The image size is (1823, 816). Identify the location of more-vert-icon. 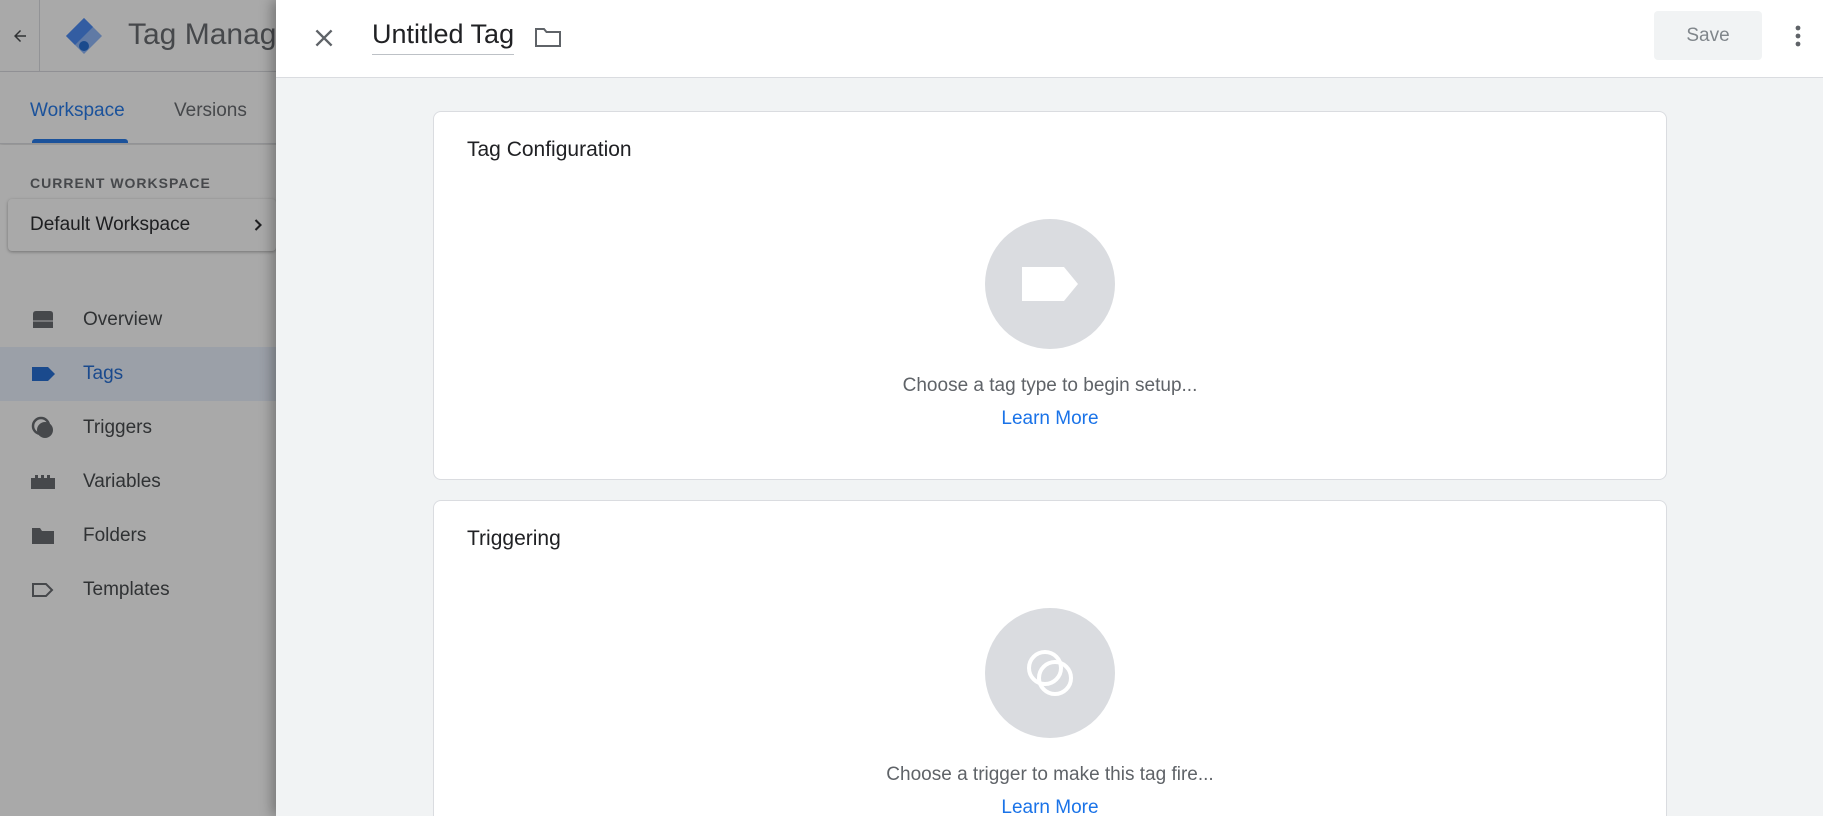
(1798, 36).